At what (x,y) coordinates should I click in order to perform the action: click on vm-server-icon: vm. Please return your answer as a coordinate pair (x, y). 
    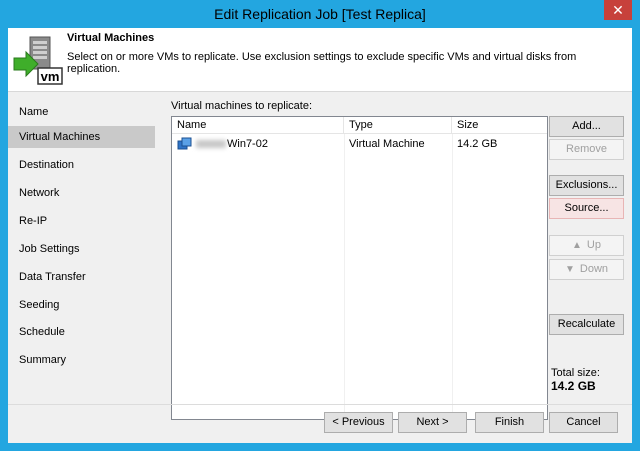
    Looking at the image, I should click on (38, 60).